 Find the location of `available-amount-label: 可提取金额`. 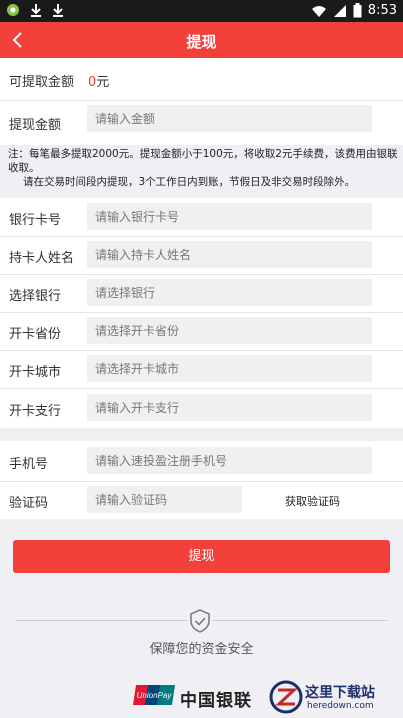

available-amount-label: 可提取金额 is located at coordinates (42, 82).